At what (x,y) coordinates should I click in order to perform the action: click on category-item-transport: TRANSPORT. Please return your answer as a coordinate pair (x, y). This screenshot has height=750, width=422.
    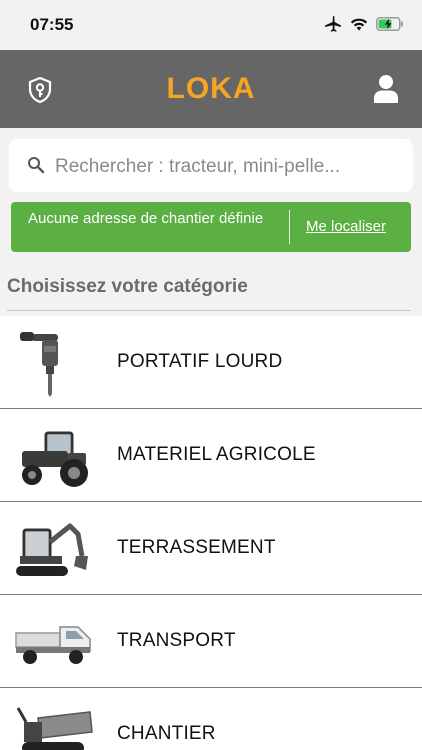
    Looking at the image, I should click on (211, 641).